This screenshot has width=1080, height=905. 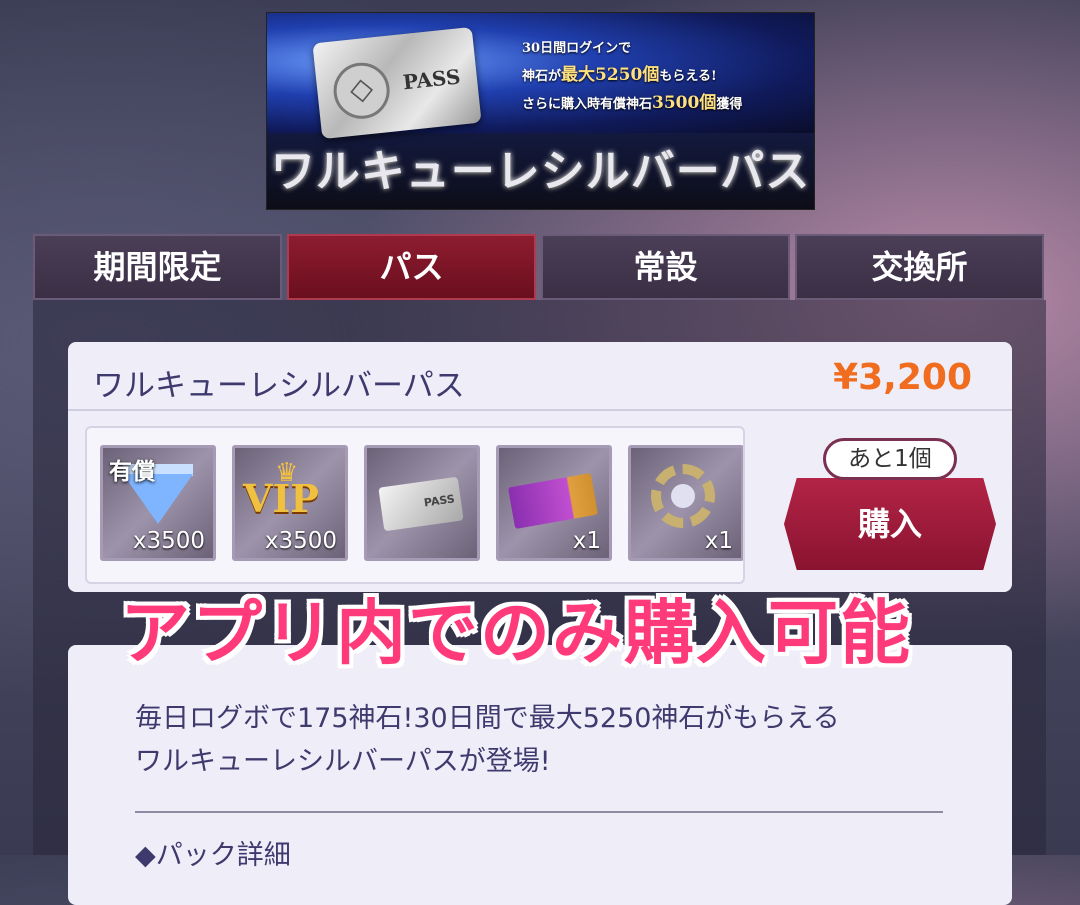 I want to click on reward-items: 有償 x3500 ♛ VIP x3500 PASS x1 x1, so click(x=415, y=505).